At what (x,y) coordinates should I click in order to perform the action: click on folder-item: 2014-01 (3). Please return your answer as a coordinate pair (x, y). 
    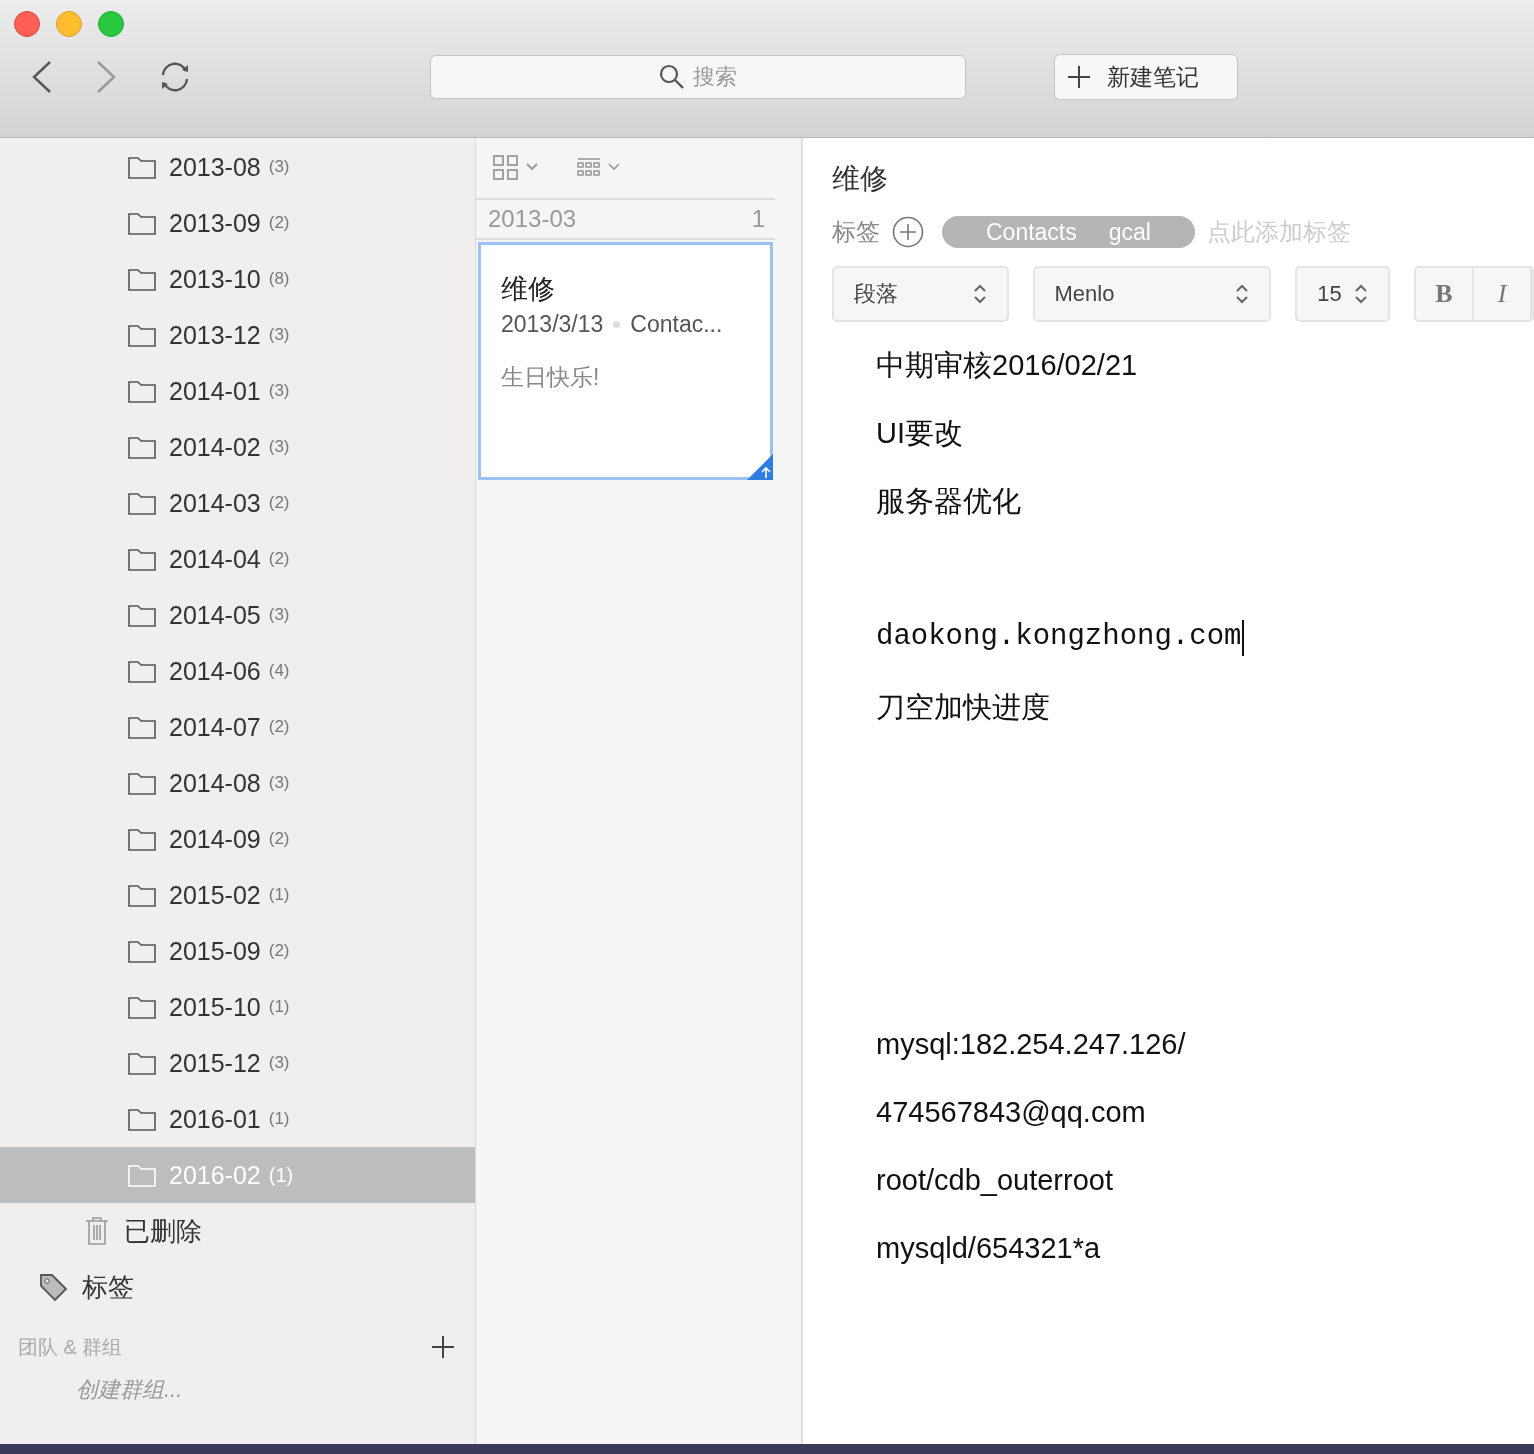
    Looking at the image, I should click on (237, 391).